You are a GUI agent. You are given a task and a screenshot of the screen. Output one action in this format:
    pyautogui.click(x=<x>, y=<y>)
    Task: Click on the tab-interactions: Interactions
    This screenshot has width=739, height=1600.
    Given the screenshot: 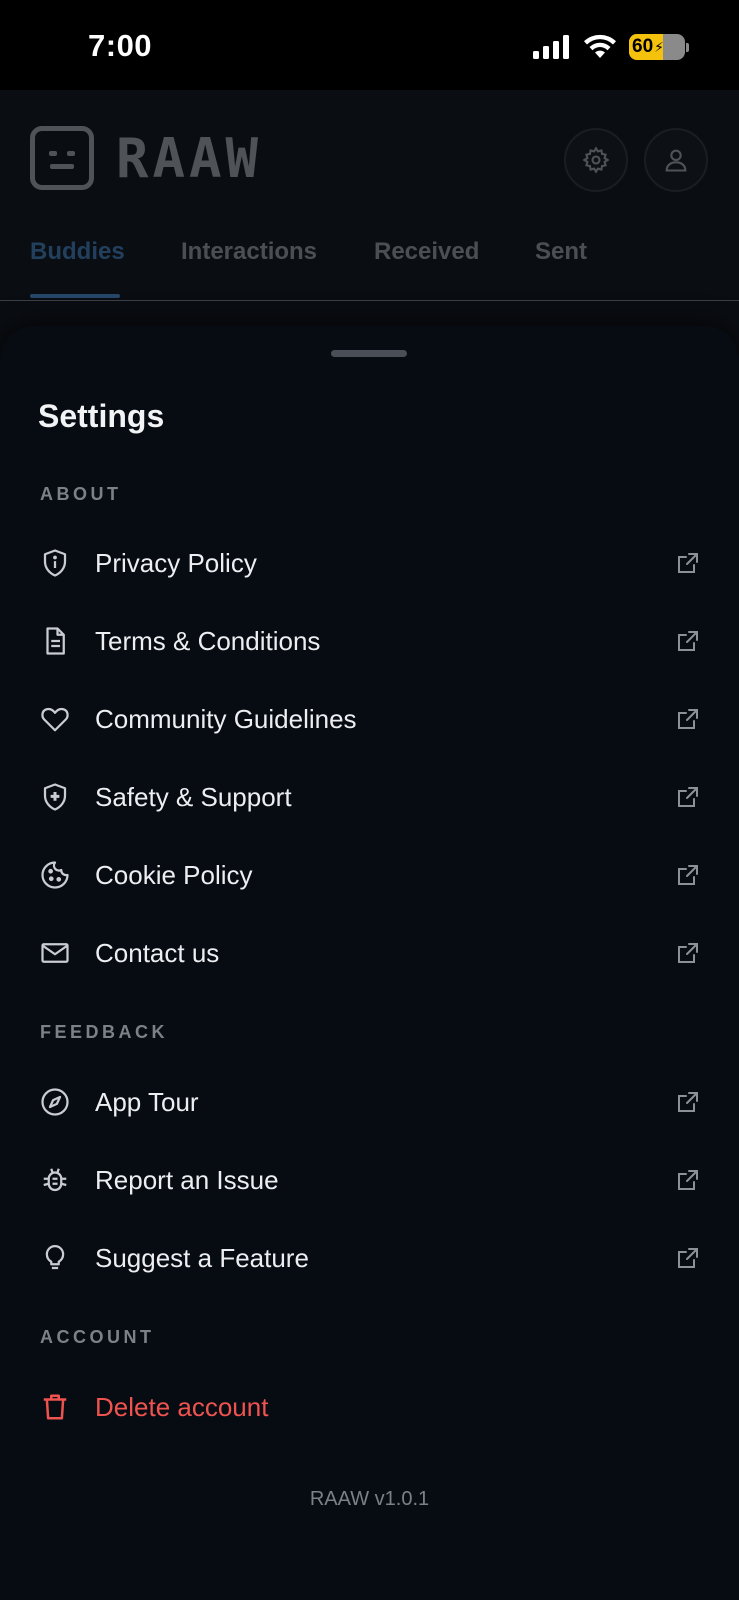 What is the action you would take?
    pyautogui.click(x=249, y=252)
    